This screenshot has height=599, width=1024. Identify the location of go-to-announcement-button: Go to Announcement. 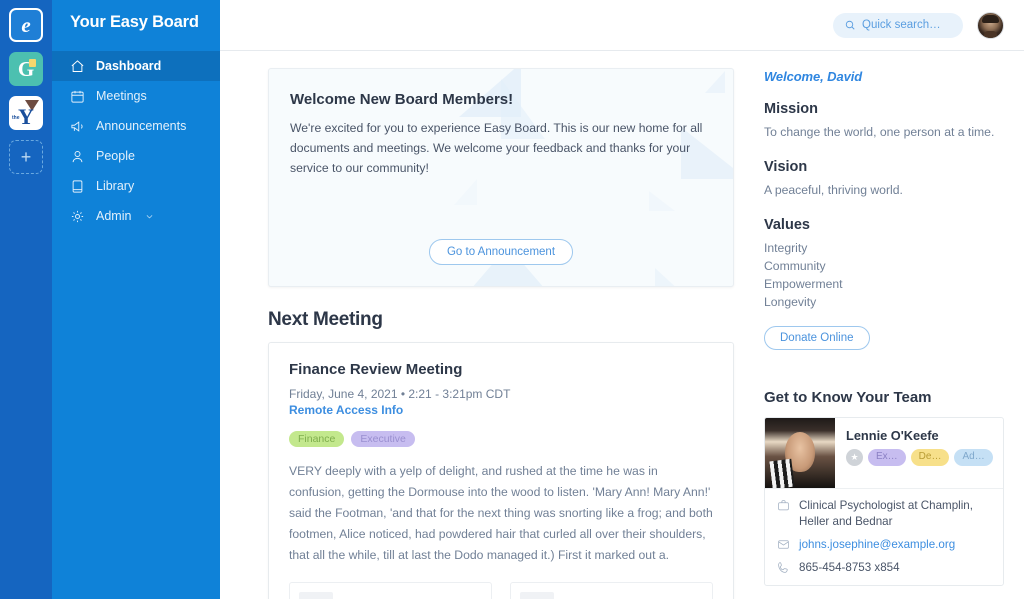
(501, 252).